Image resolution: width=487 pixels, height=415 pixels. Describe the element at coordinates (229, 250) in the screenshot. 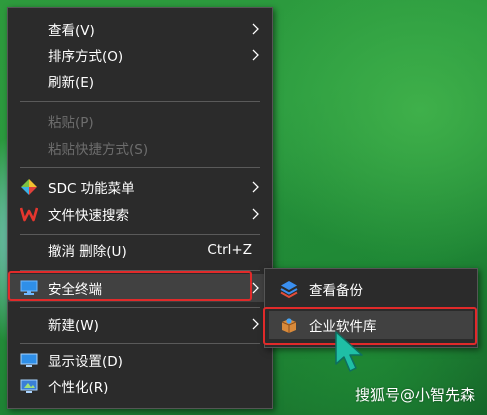

I see `menu-item-shortcut: Ctrl+Z` at that location.